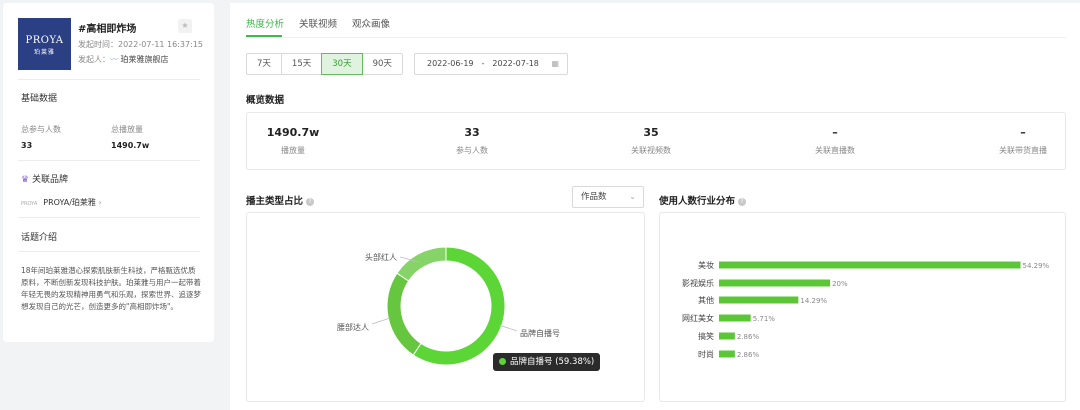 Image resolution: width=1080 pixels, height=410 pixels. Describe the element at coordinates (145, 59) in the screenshot. I see `publisher-name: 珀莱雅旗舰店` at that location.